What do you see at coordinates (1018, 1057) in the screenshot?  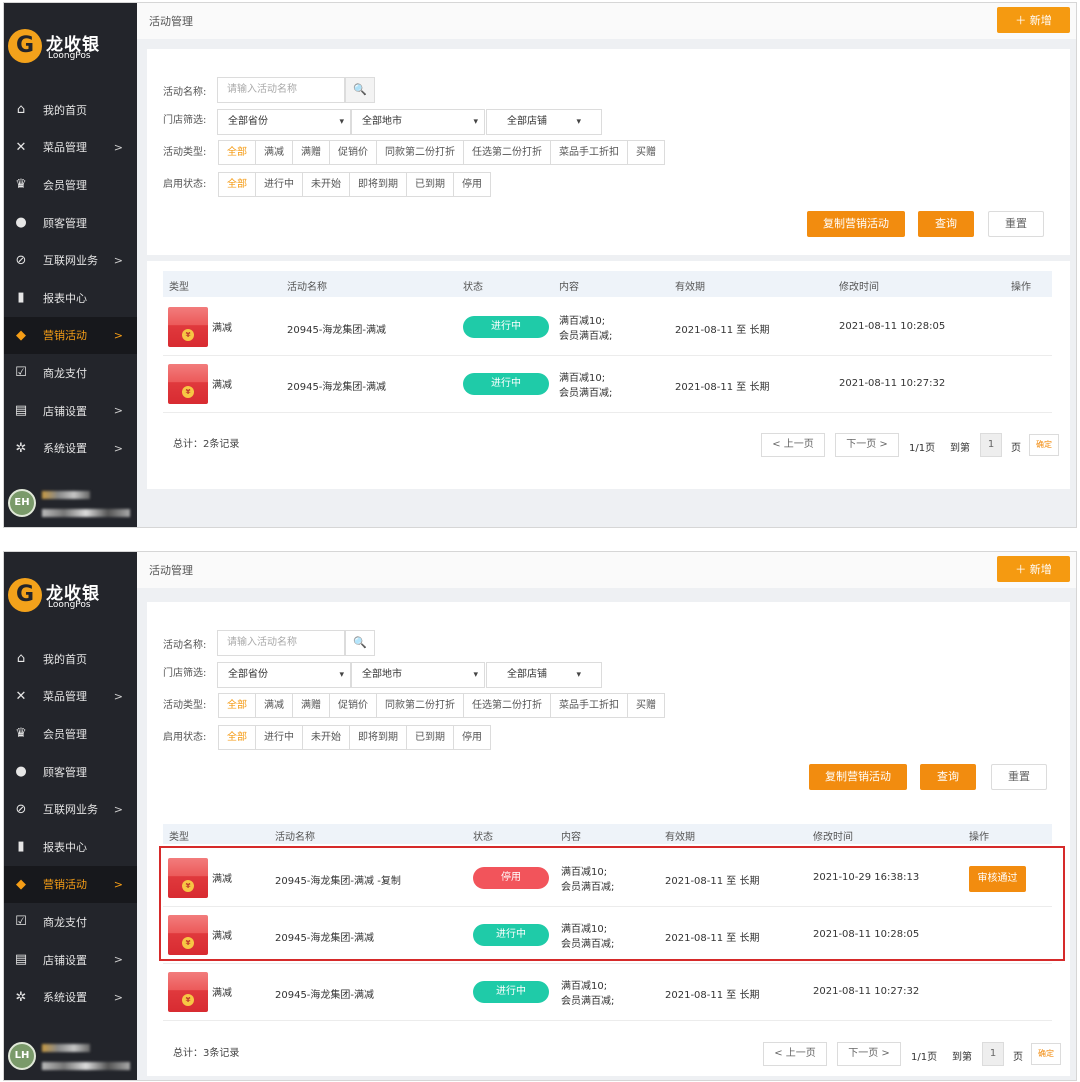 I see `page-unit: 页` at bounding box center [1018, 1057].